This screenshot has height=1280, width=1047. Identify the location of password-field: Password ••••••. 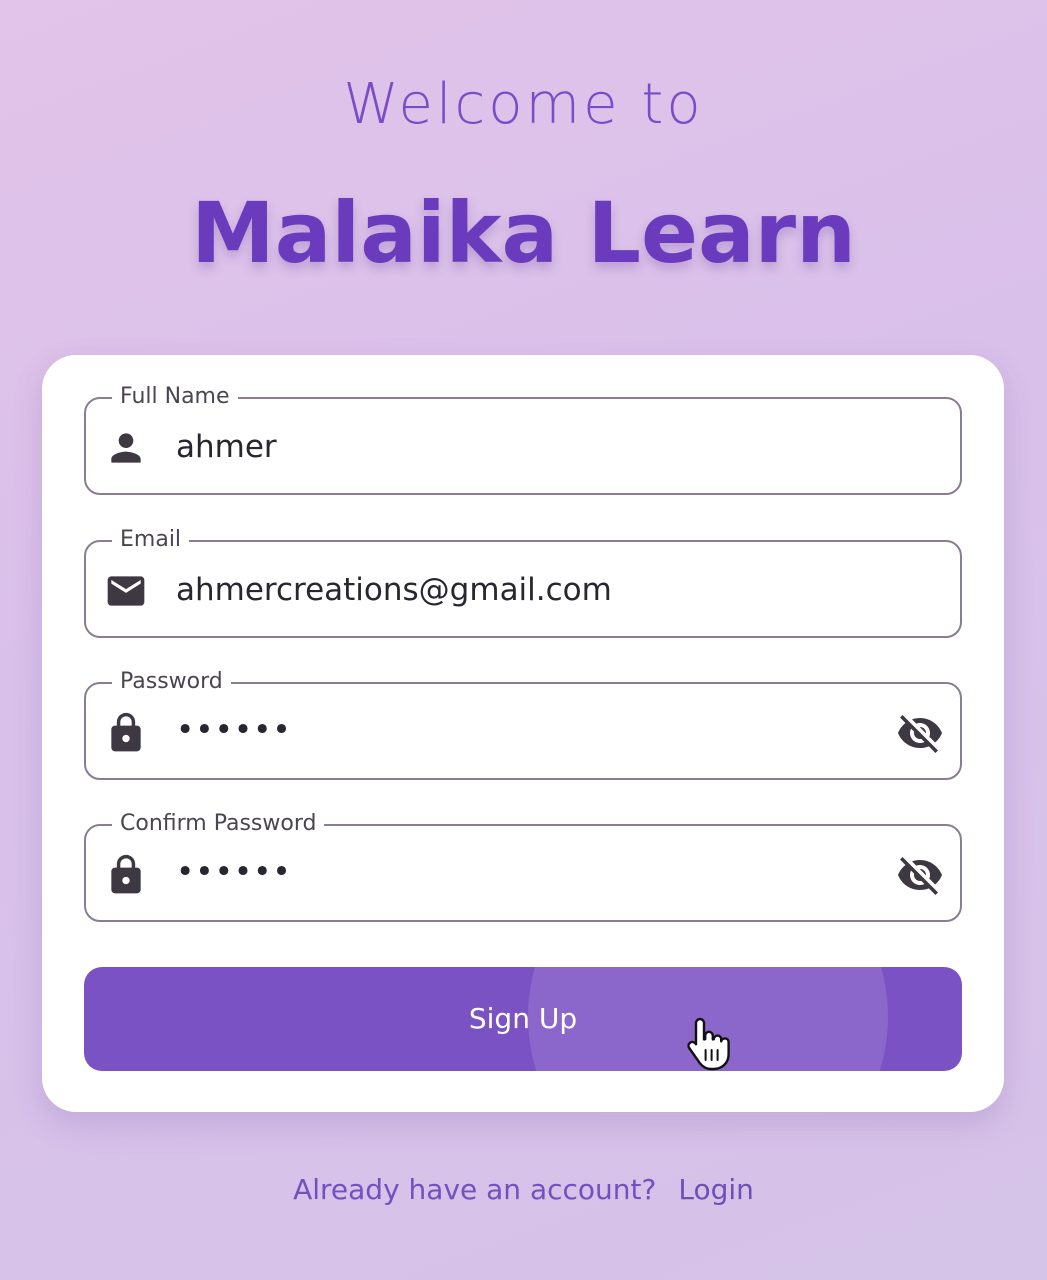
(523, 724).